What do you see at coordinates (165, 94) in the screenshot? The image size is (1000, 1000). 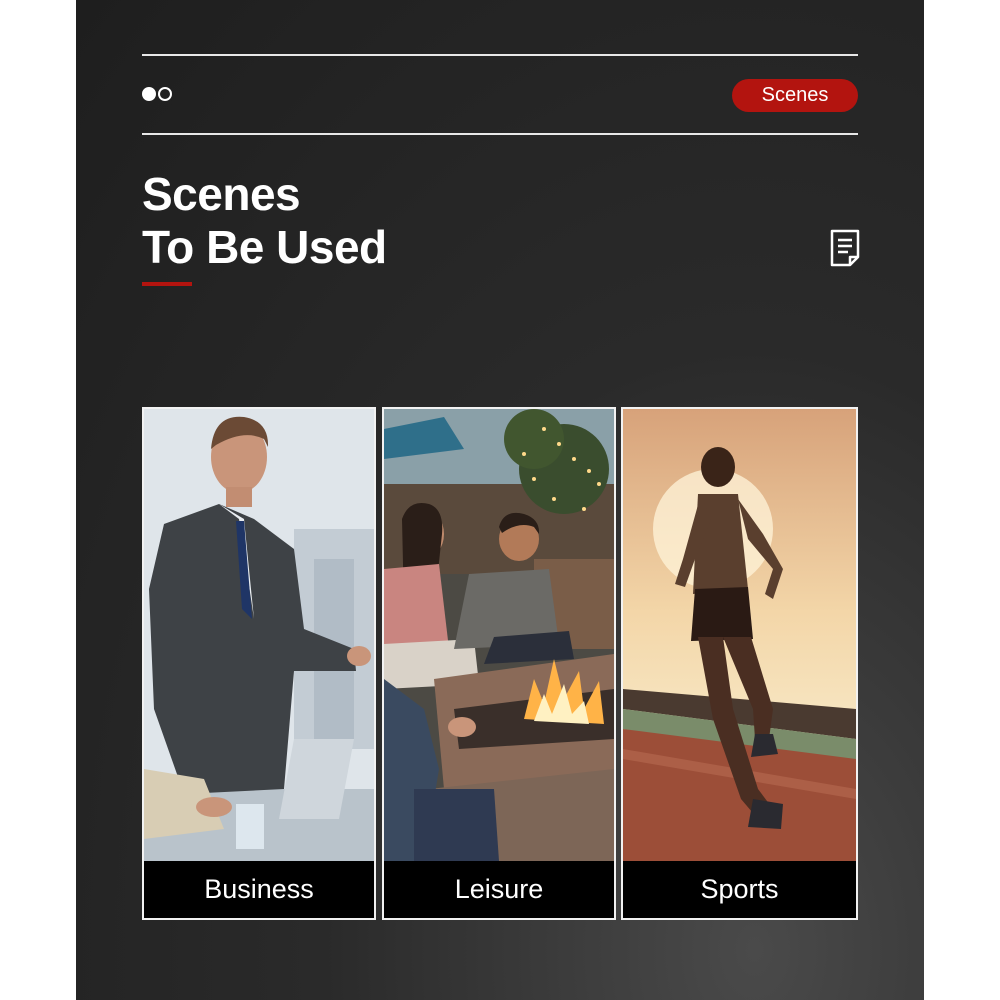 I see `hollow-dot` at bounding box center [165, 94].